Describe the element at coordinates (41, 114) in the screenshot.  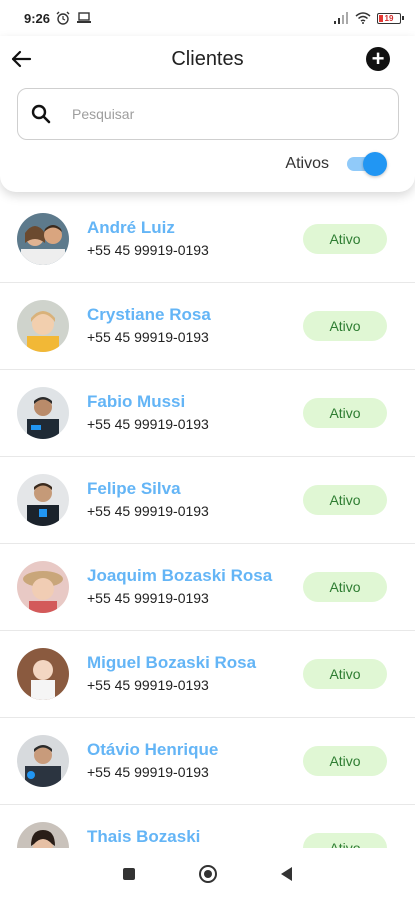
I see `search-icon` at that location.